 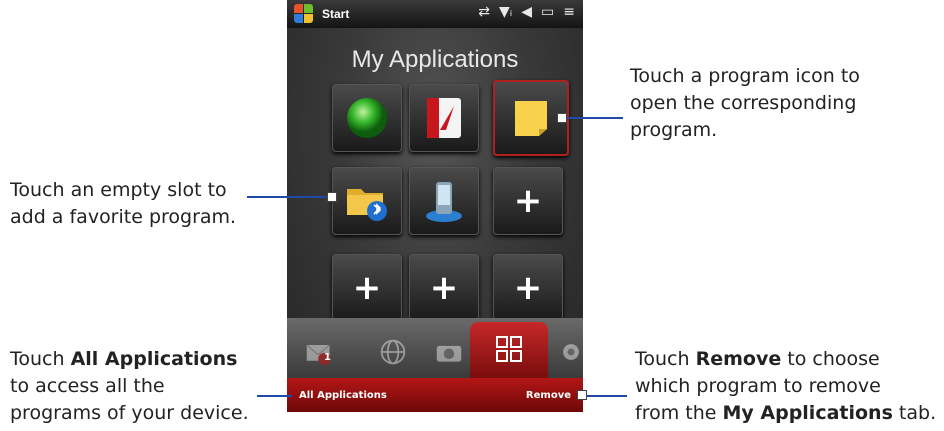 I want to click on signal-icon: ▼ᵢ, so click(x=505, y=12).